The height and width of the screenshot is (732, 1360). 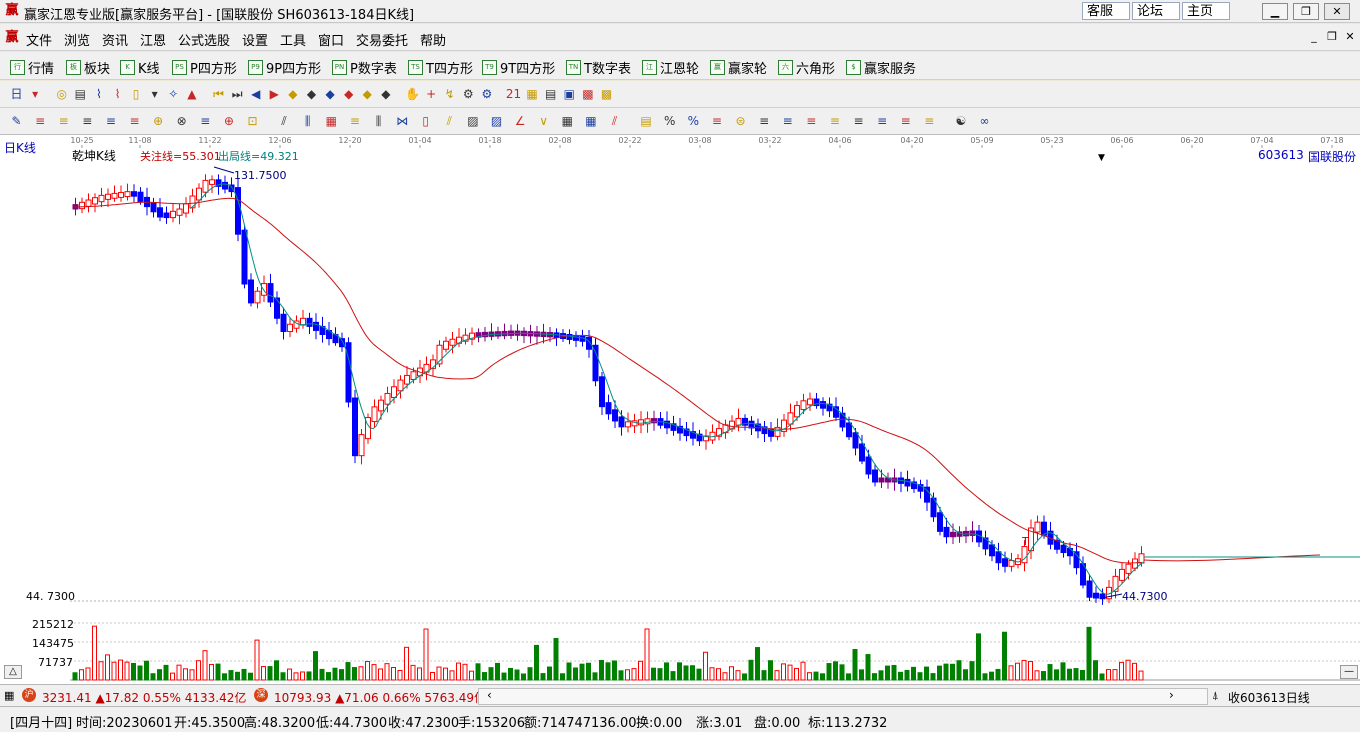 What do you see at coordinates (433, 39) in the screenshot?
I see `menu-help: 帮助` at bounding box center [433, 39].